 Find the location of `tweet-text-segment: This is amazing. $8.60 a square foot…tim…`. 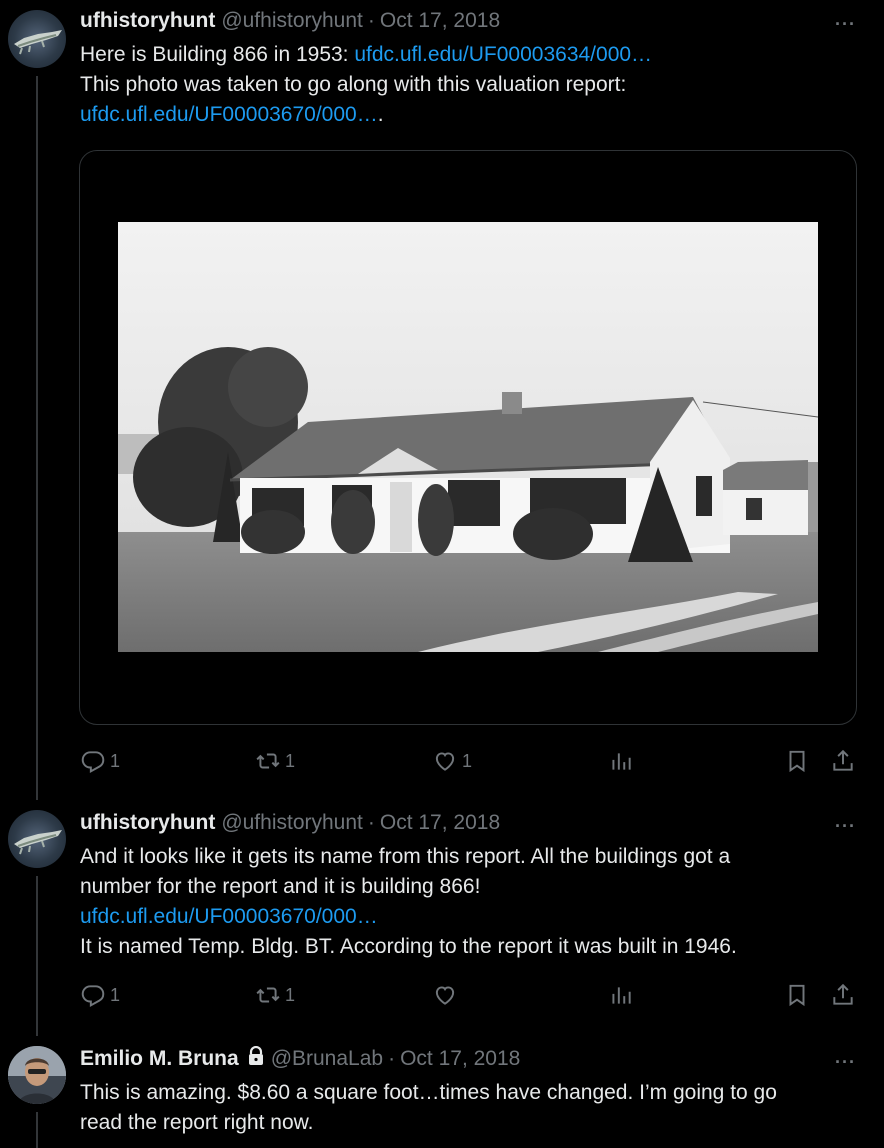

tweet-text-segment: This is amazing. $8.60 a square foot…tim… is located at coordinates (428, 1092).